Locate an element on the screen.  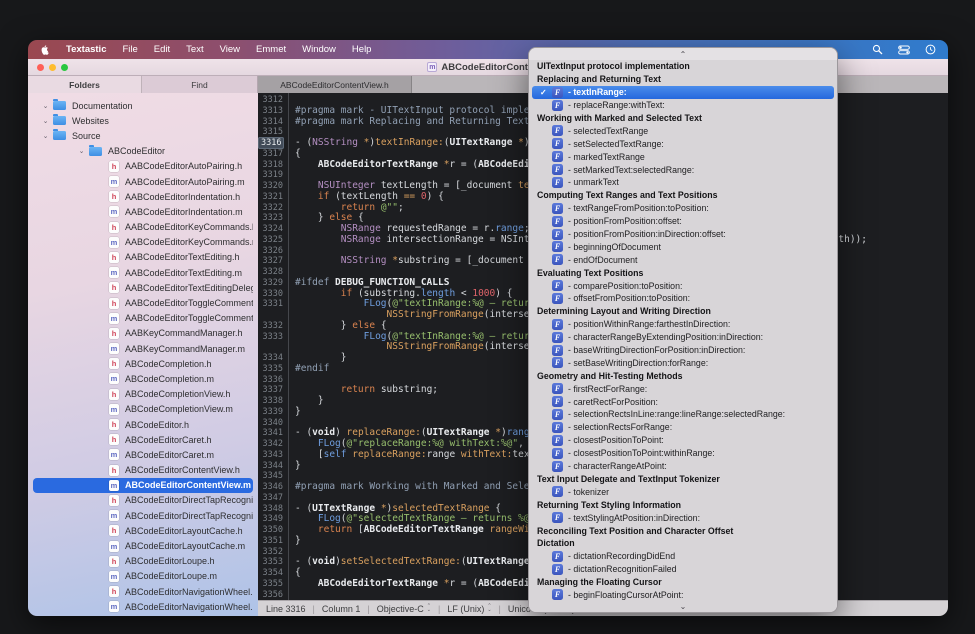
symbol-item: ✓F - closestPositionToPoint: is located at coordinates (683, 440).